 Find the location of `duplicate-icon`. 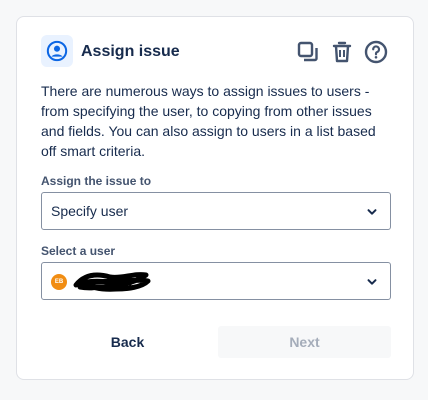

duplicate-icon is located at coordinates (308, 52).